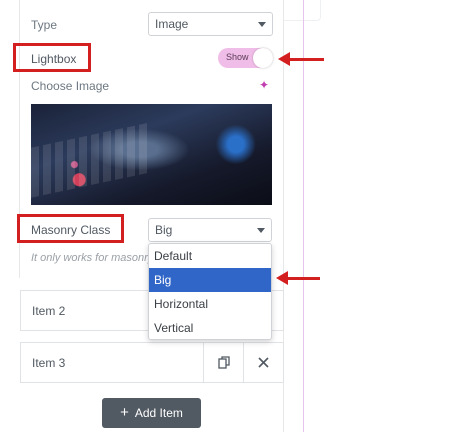 This screenshot has height=432, width=461. I want to click on masonry-dropdown-menu: Default Big Horizontal Vertical, so click(210, 291).